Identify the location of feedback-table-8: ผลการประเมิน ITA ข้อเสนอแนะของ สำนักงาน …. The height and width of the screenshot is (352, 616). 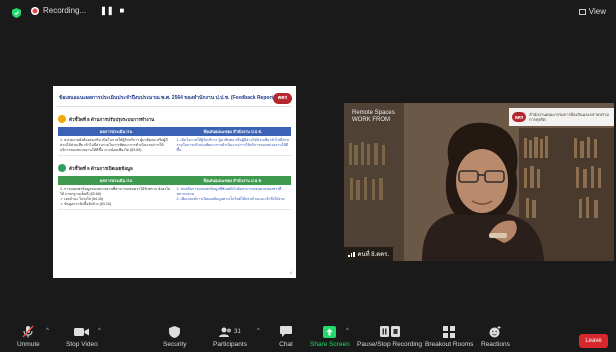
(174, 141).